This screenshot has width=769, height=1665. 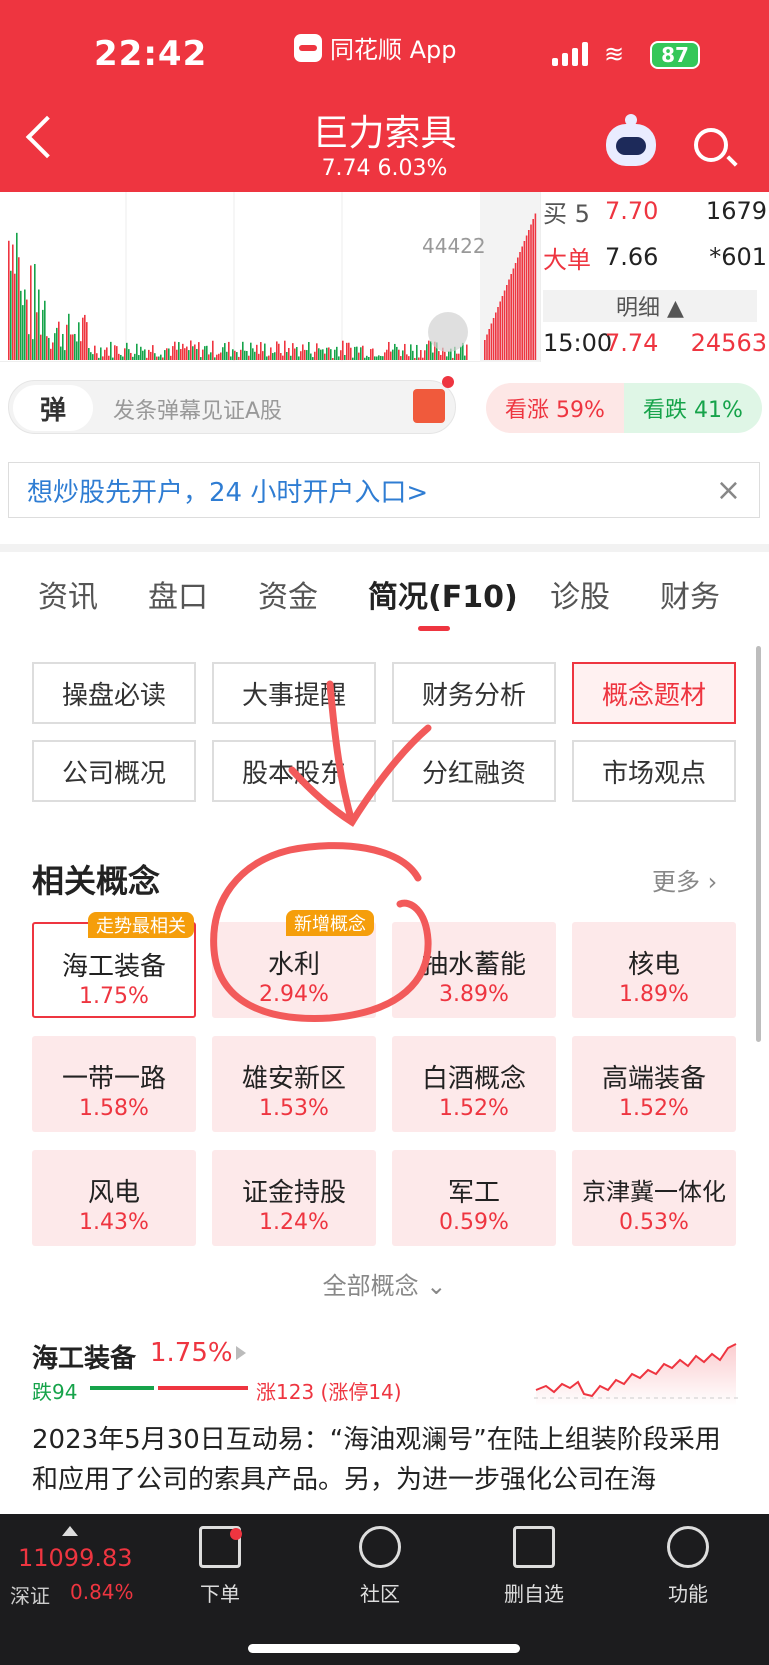 What do you see at coordinates (688, 1566) in the screenshot?
I see `nav-functions: 功能` at bounding box center [688, 1566].